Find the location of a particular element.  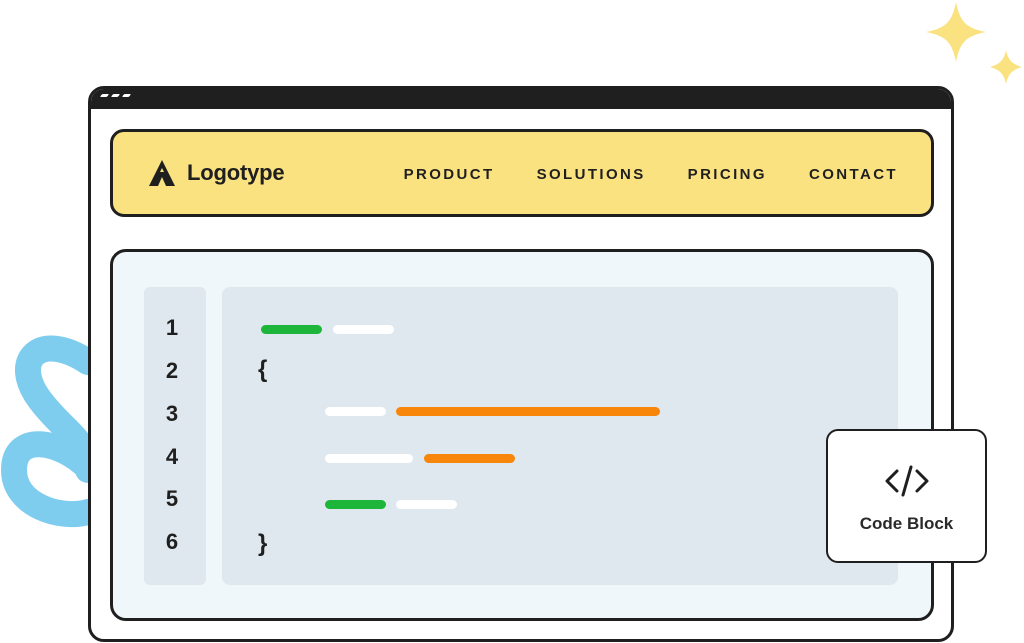

blue-squiggle-decoration is located at coordinates (50, 431).